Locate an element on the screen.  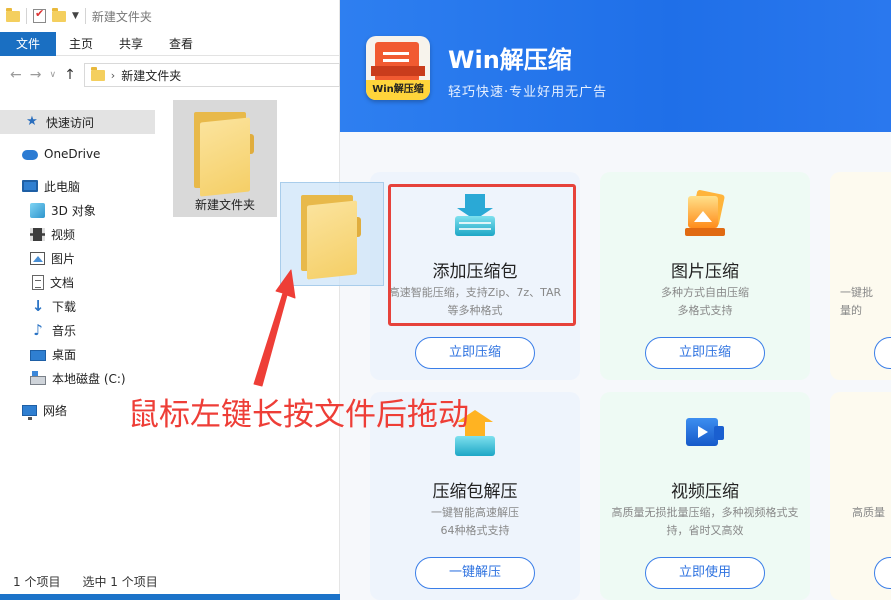
nav-item-videos: 视频 is located at coordinates (77, 234).